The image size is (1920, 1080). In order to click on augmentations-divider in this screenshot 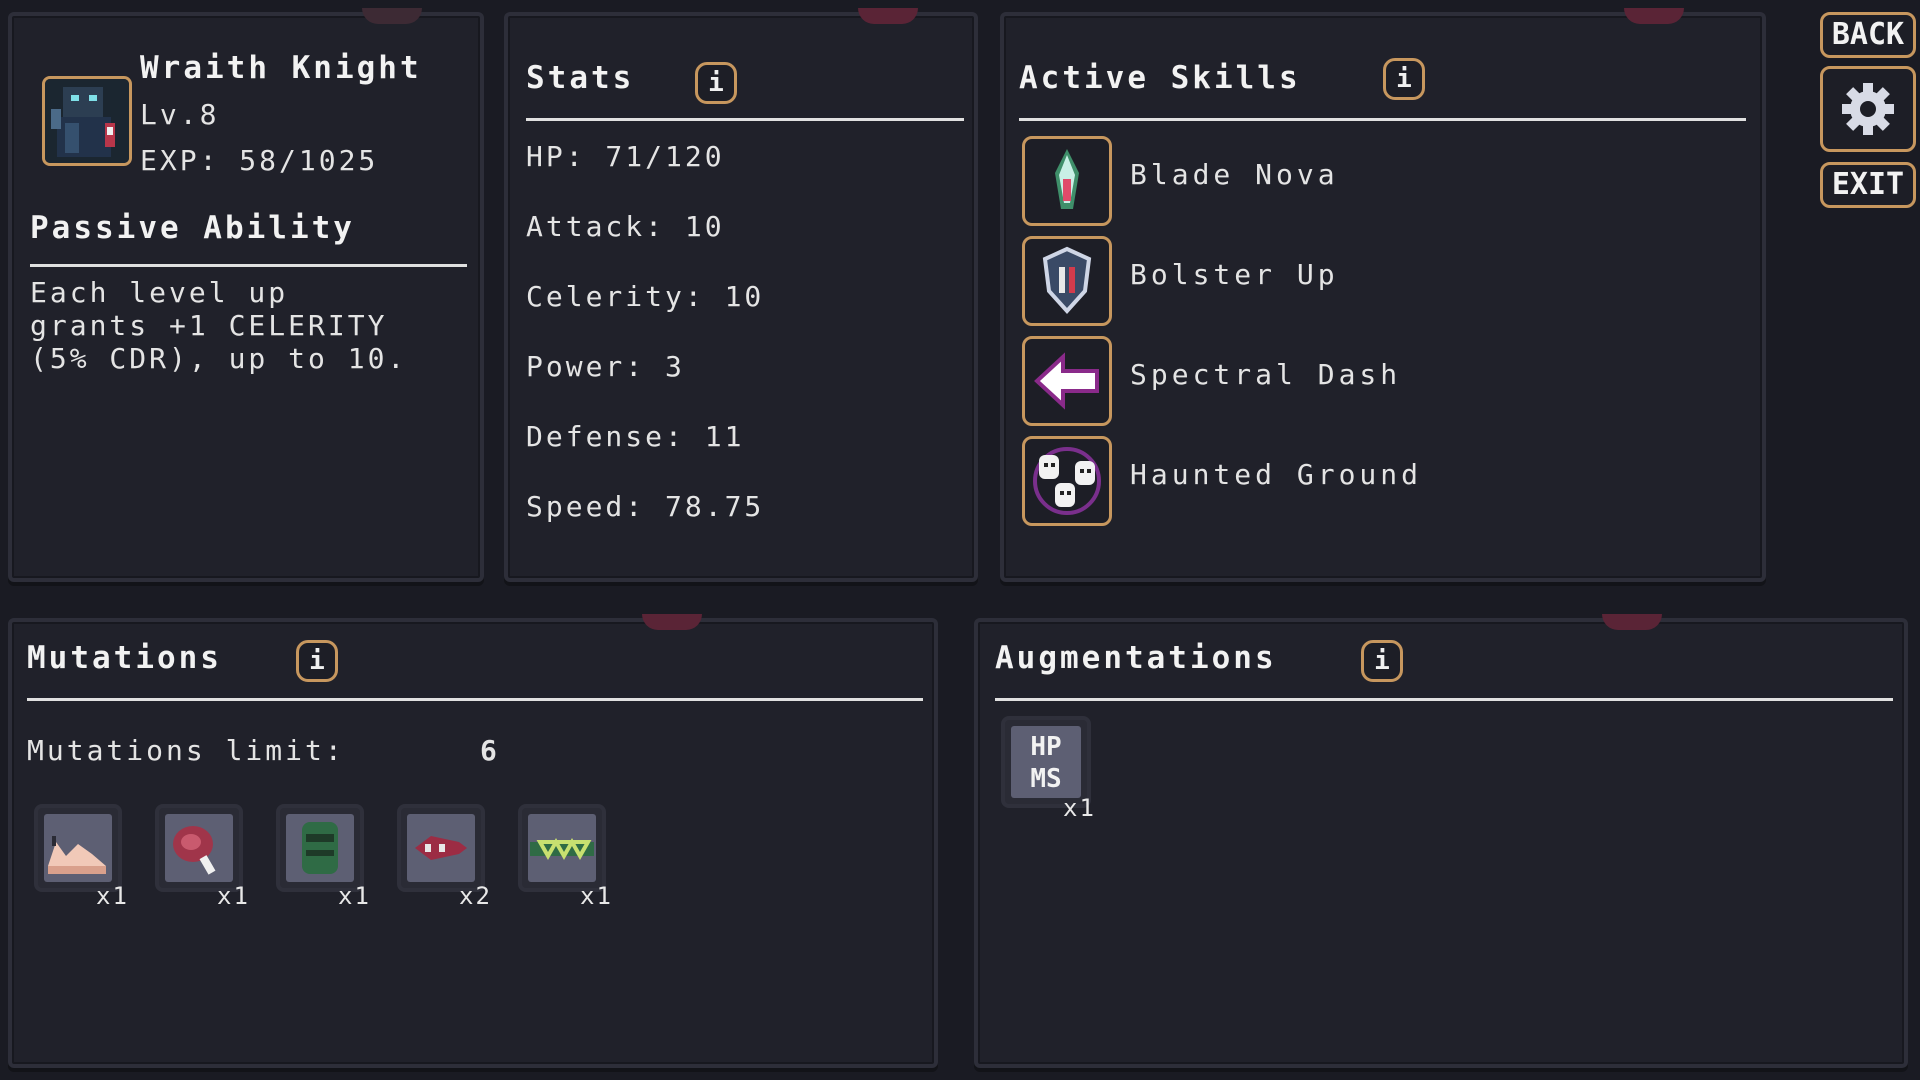, I will do `click(1444, 699)`.